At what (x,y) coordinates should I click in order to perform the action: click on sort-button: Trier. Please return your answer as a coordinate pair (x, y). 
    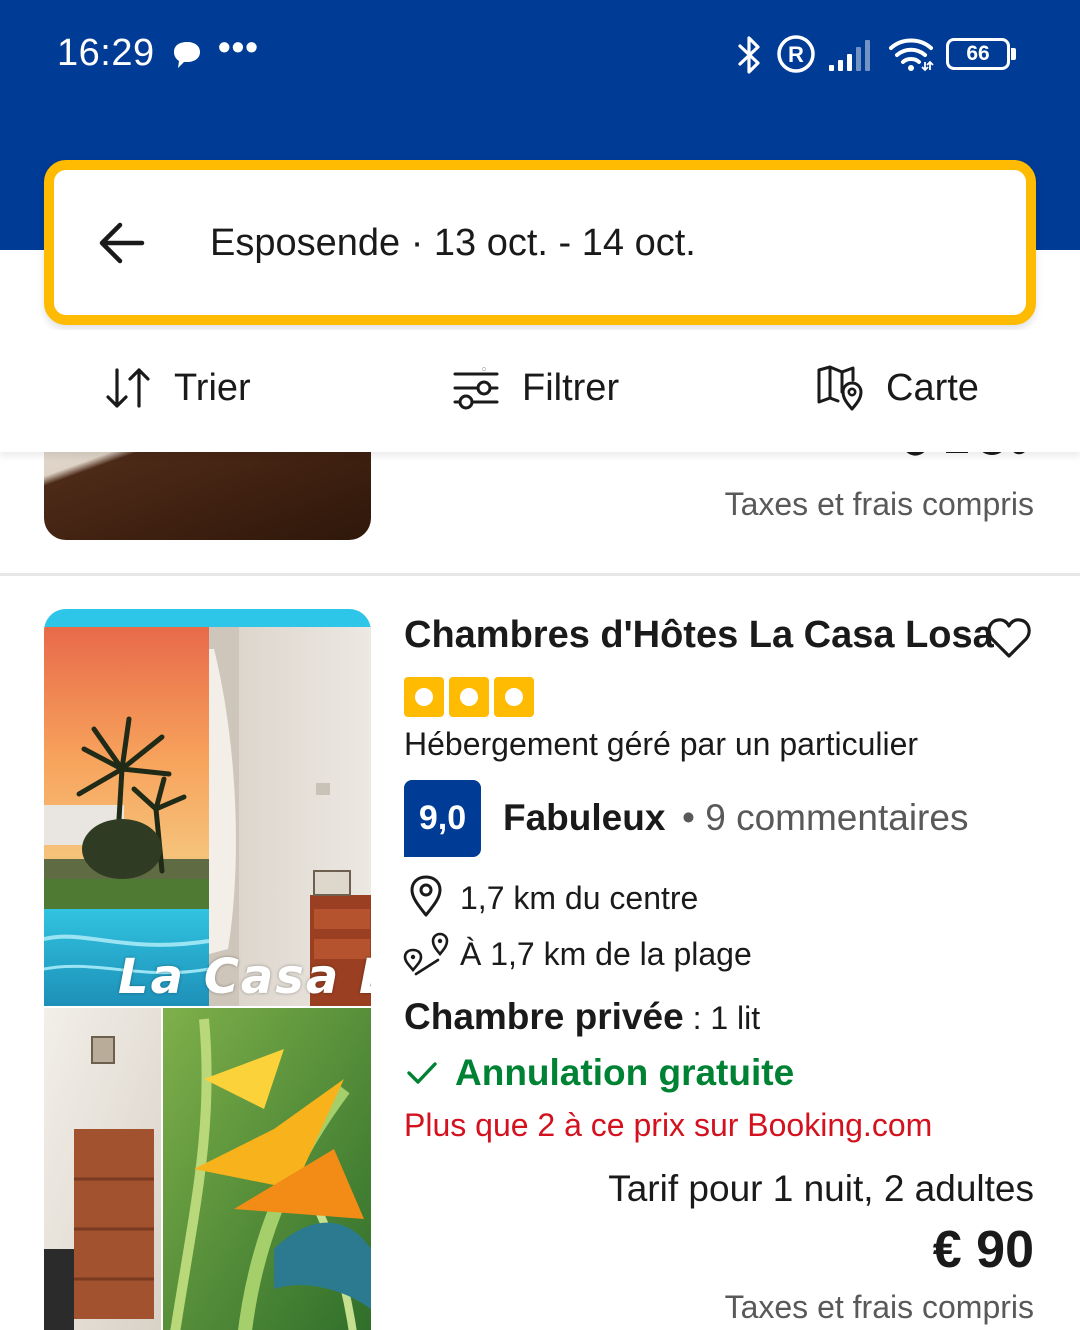
    Looking at the image, I should click on (177, 388).